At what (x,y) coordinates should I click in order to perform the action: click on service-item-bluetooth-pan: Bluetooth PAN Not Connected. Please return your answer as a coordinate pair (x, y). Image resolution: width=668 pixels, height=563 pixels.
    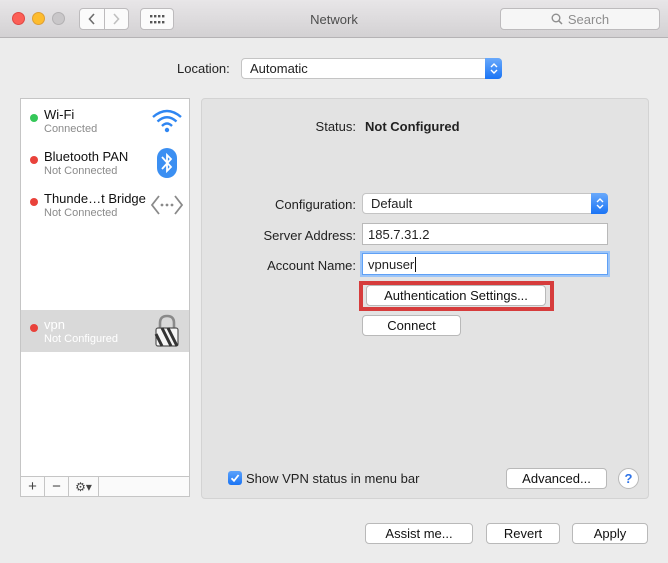
    Looking at the image, I should click on (105, 163).